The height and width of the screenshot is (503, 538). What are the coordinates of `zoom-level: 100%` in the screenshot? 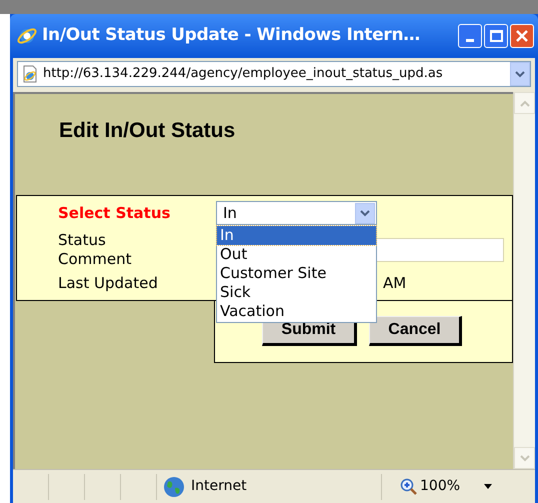 It's located at (440, 486).